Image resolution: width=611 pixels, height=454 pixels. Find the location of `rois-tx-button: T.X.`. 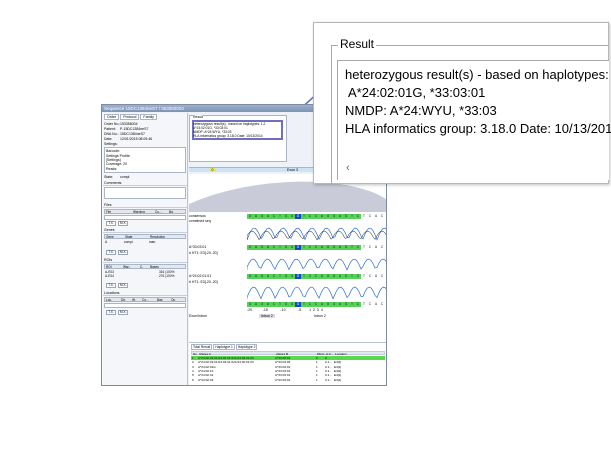

rois-tx-button: T.X. is located at coordinates (111, 285).